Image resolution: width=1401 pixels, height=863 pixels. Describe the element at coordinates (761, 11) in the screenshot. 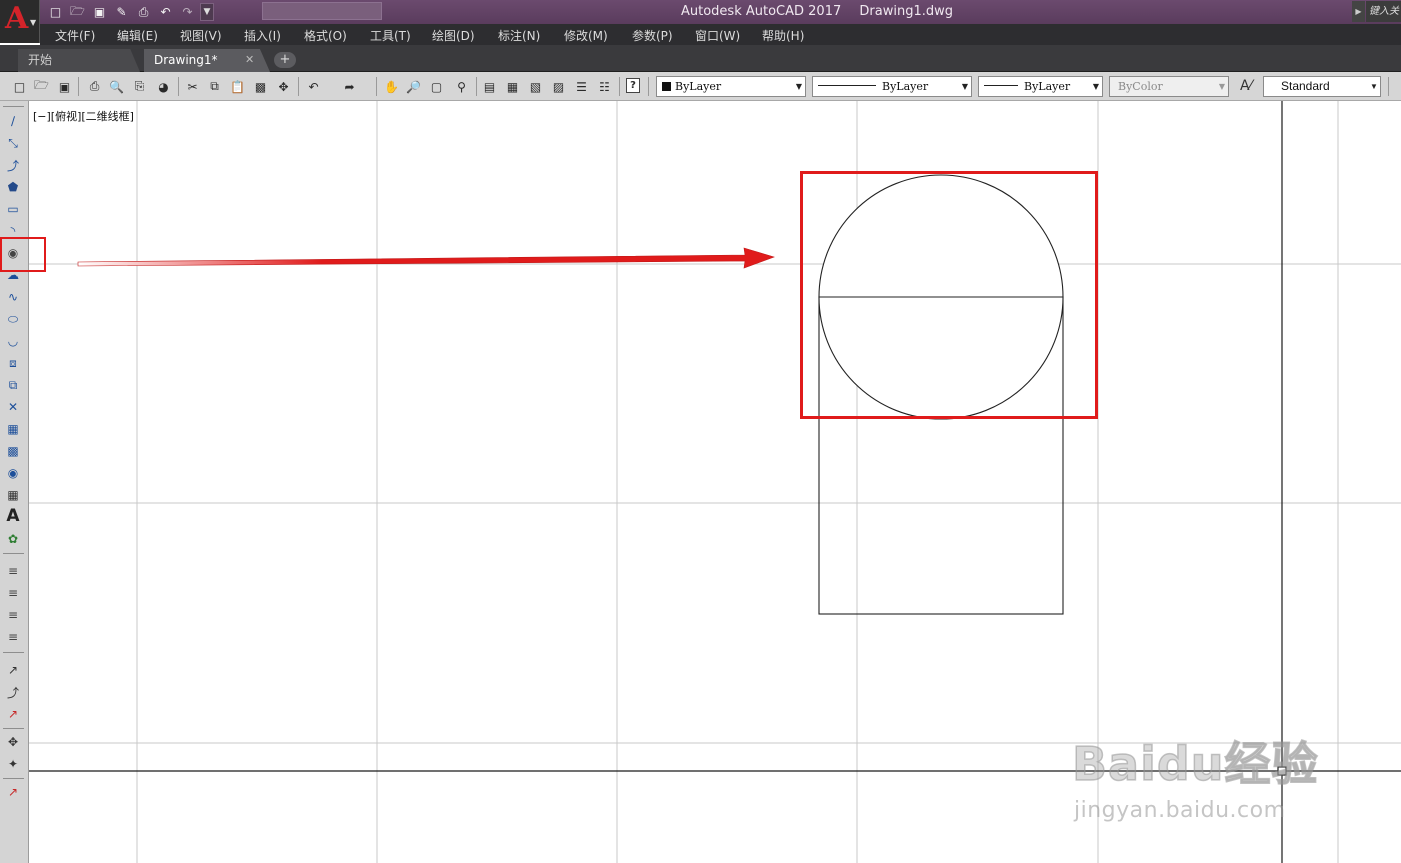

I see `app-title: Autodesk AutoCAD 2017` at that location.